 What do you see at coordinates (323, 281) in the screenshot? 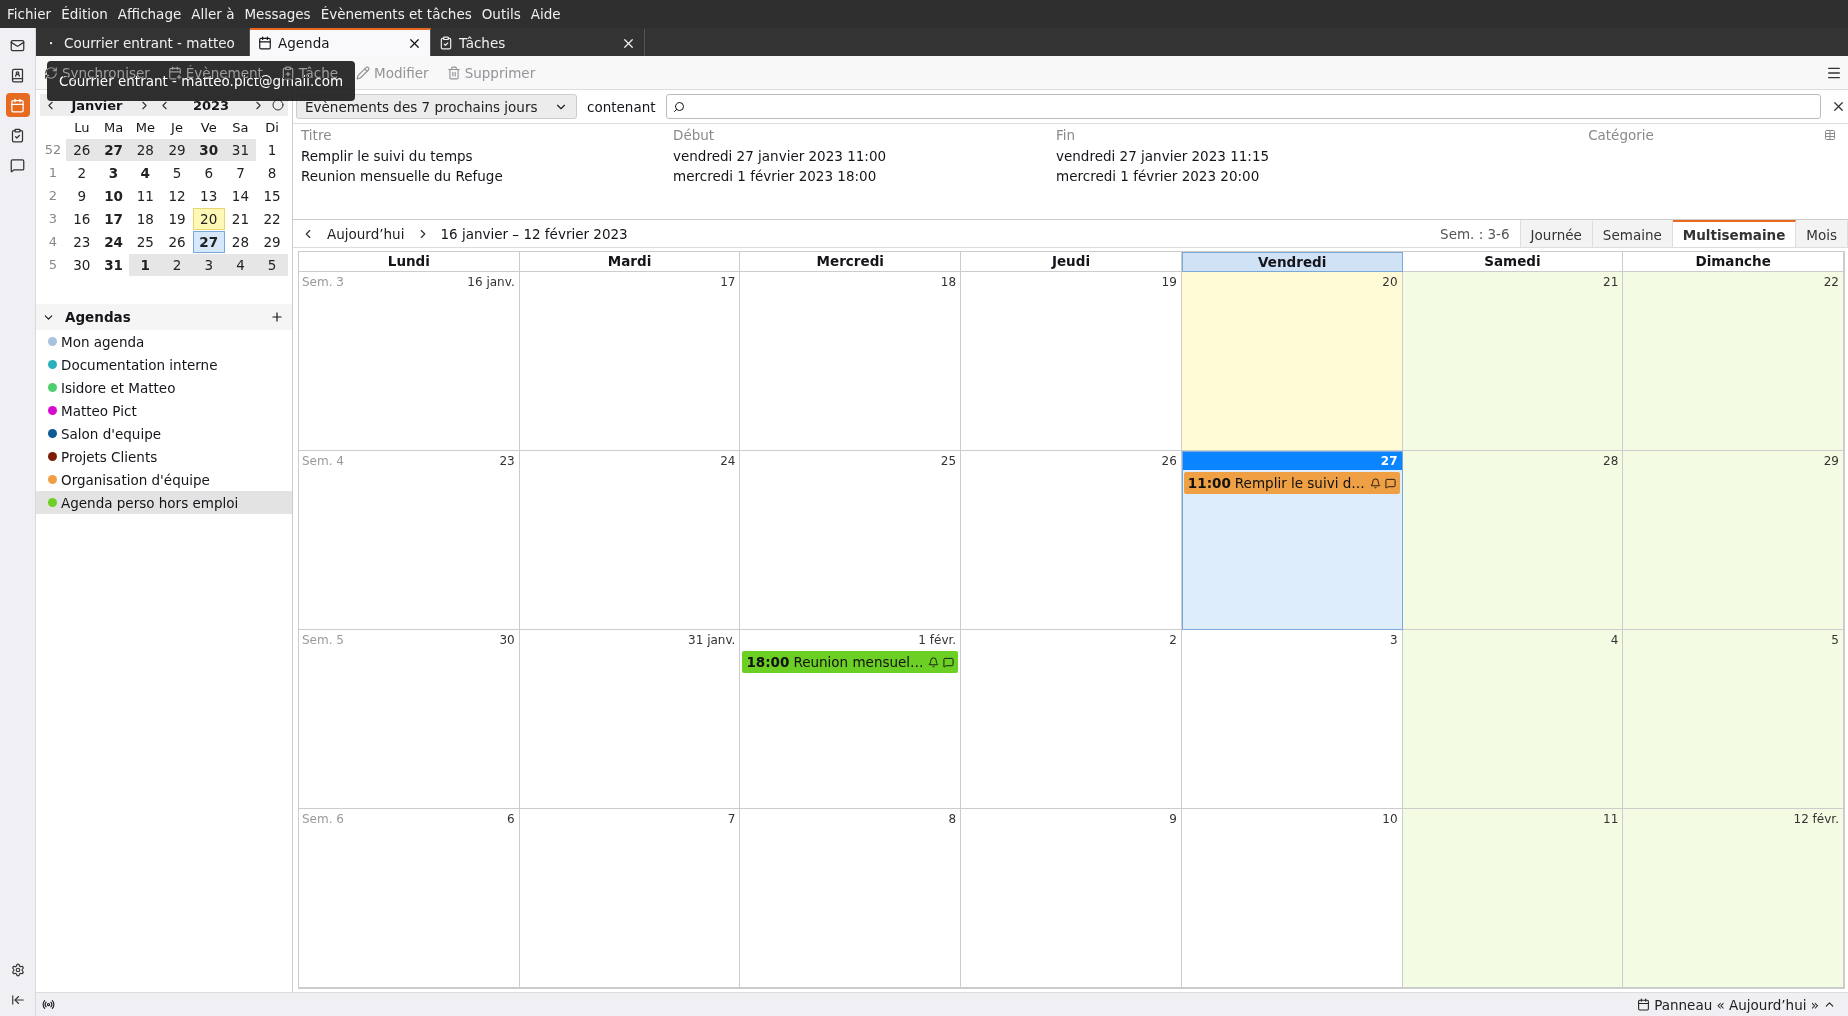
I see `week-label: Sem. 3` at bounding box center [323, 281].